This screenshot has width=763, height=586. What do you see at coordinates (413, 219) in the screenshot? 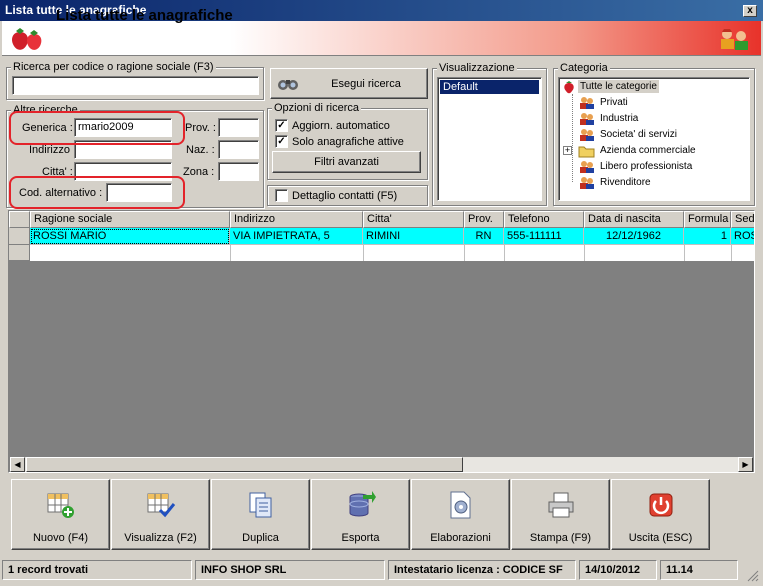
I see `column-header-citta: Citta'` at bounding box center [413, 219].